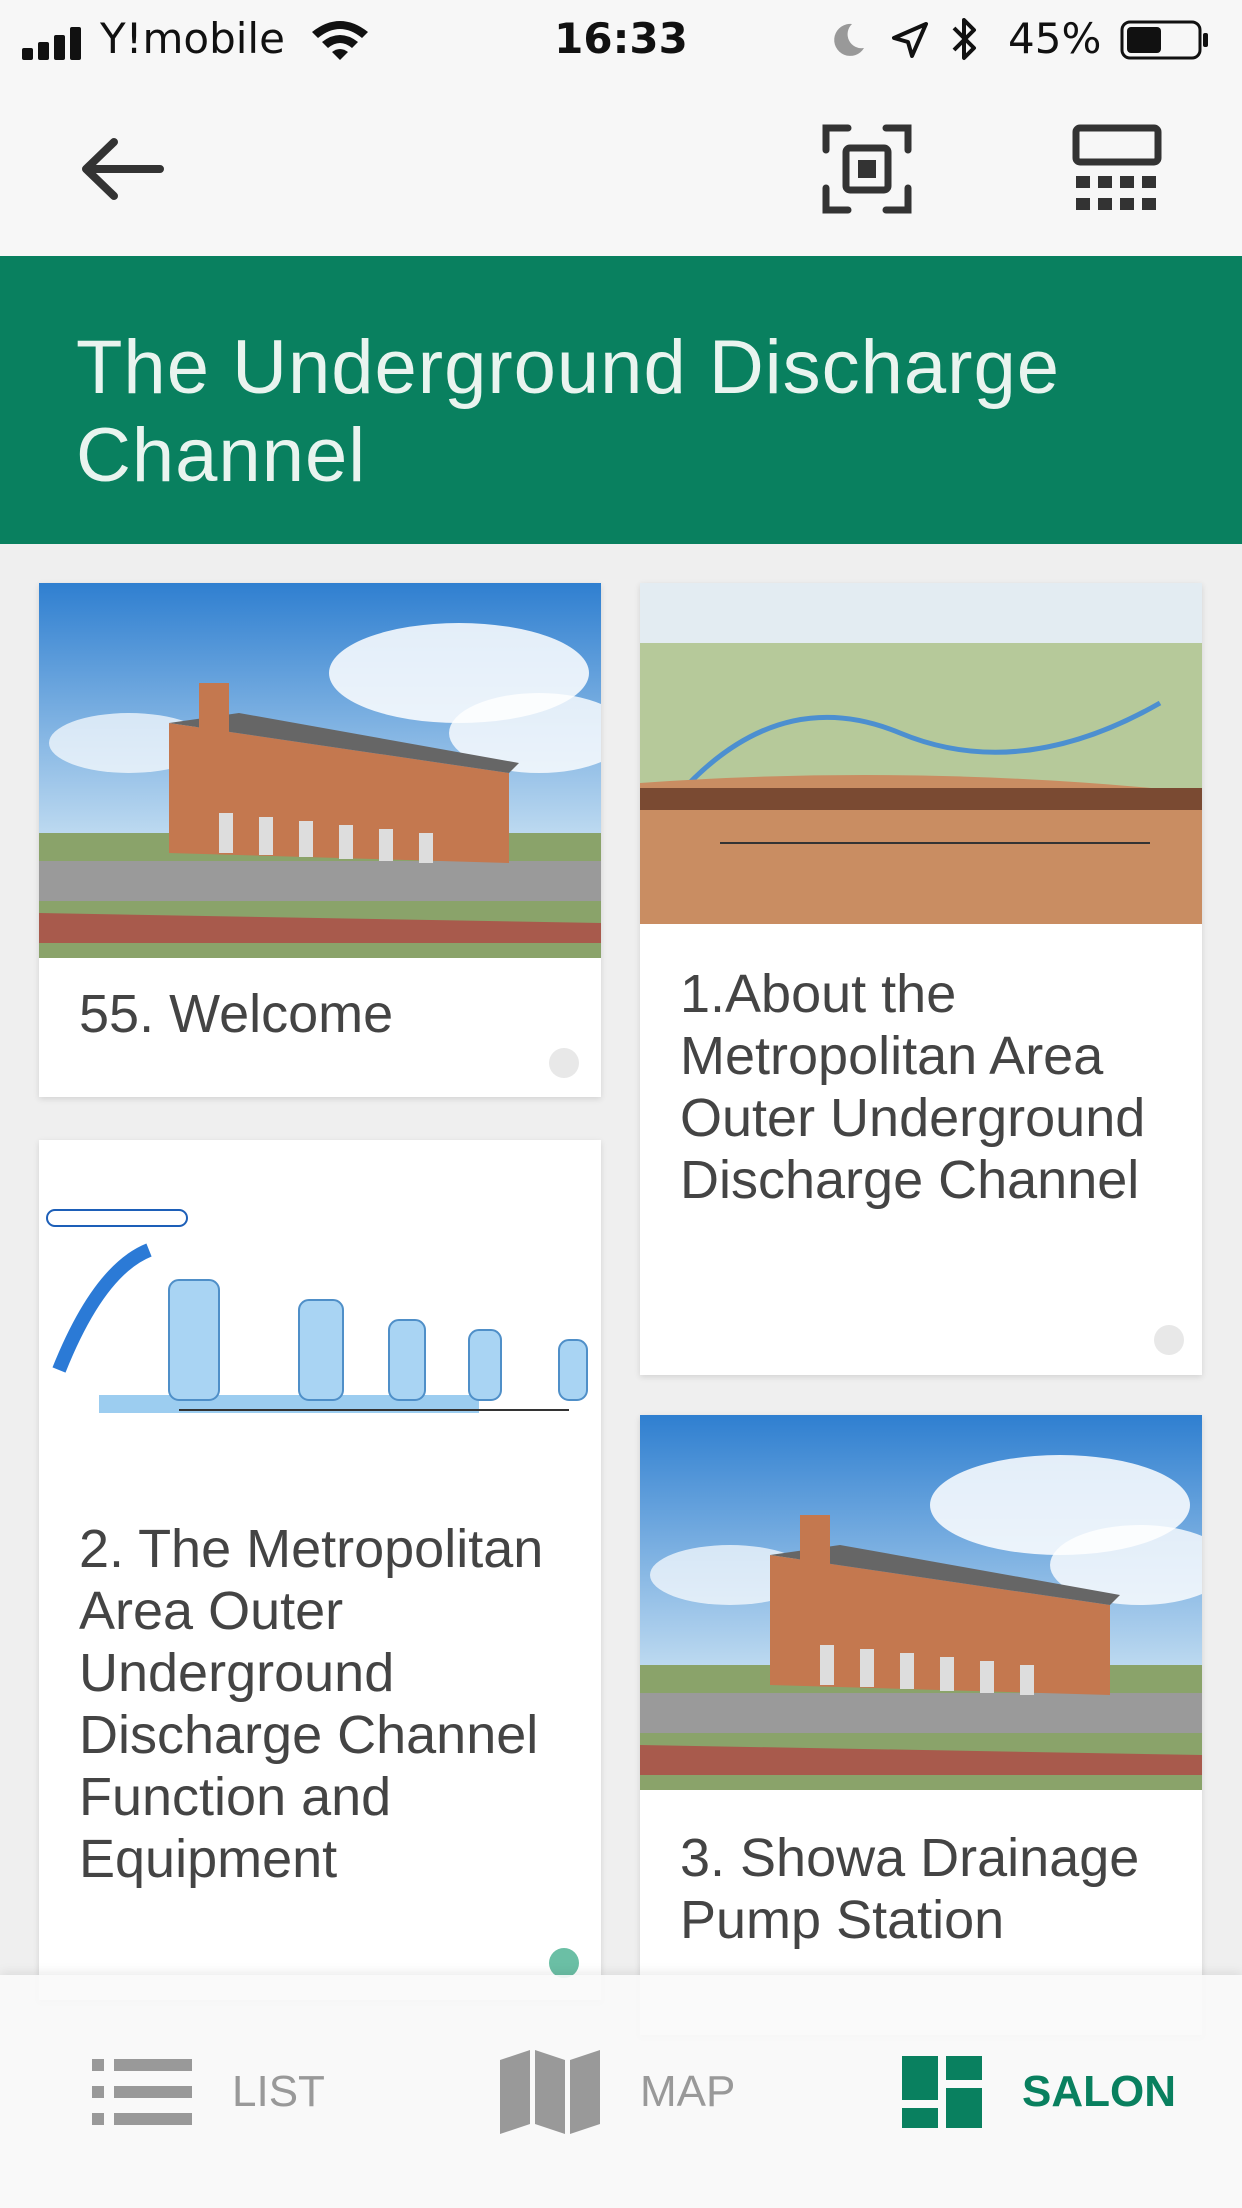 The height and width of the screenshot is (2208, 1242). What do you see at coordinates (621, 168) in the screenshot?
I see `nav-bar` at bounding box center [621, 168].